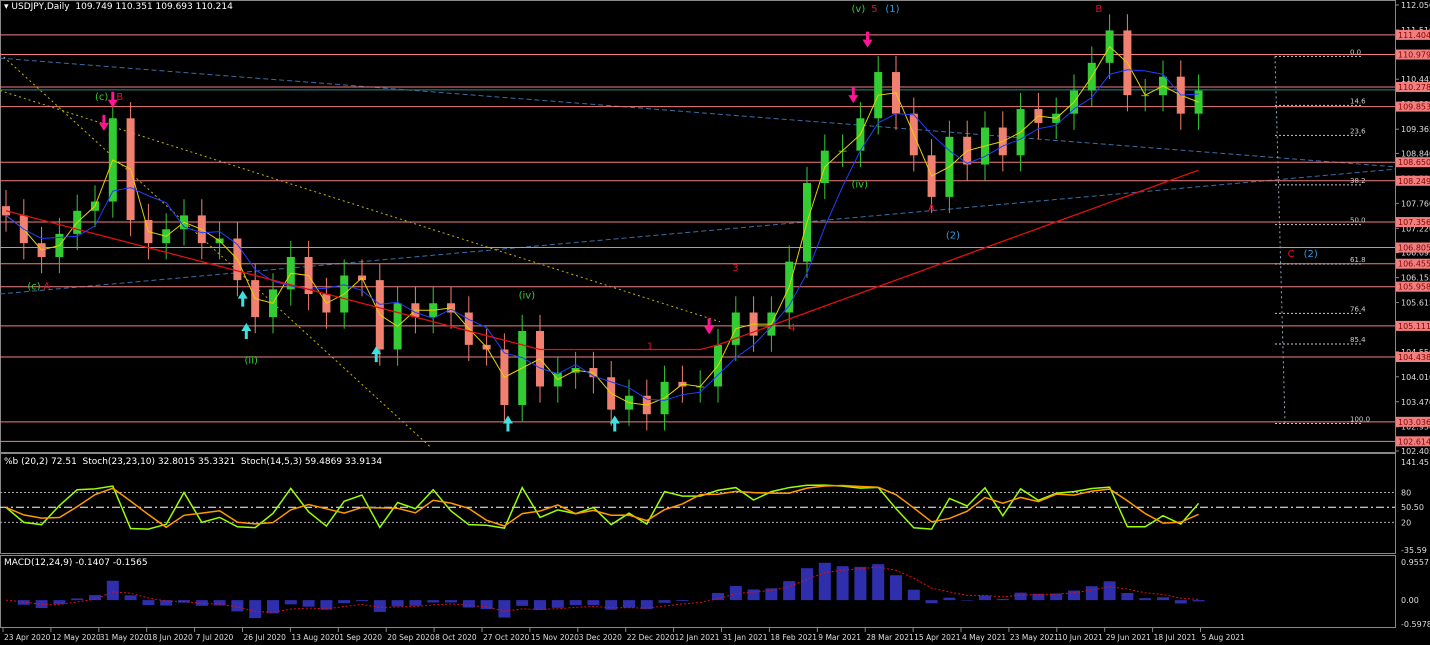 The width and height of the screenshot is (1430, 645). What do you see at coordinates (1291, 254) in the screenshot?
I see `wave-label: C` at bounding box center [1291, 254].